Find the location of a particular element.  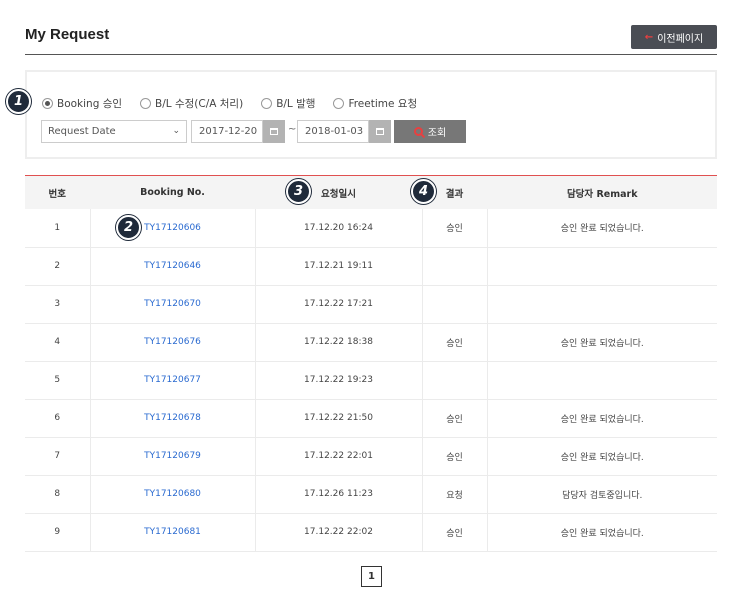

table-row: 5 TY17120677 17.12.22 19:23 is located at coordinates (371, 380).